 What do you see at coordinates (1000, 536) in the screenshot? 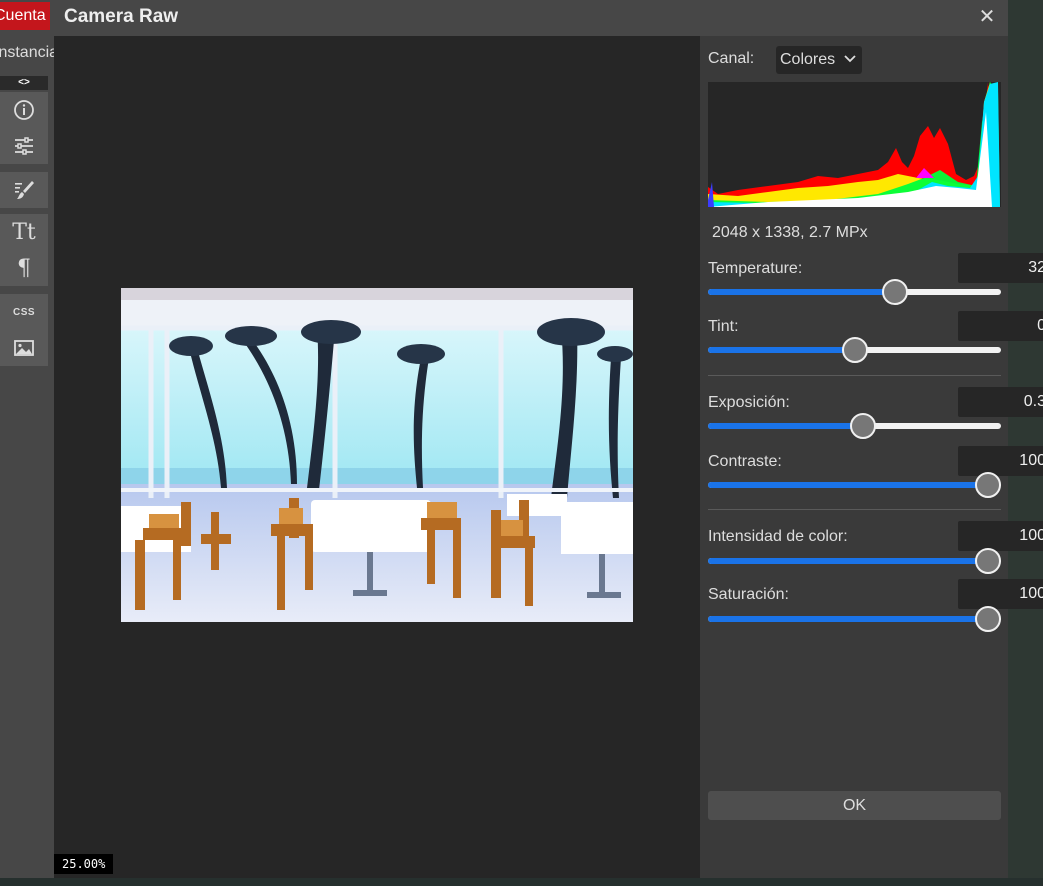
I see `vibrance-input: 100` at bounding box center [1000, 536].